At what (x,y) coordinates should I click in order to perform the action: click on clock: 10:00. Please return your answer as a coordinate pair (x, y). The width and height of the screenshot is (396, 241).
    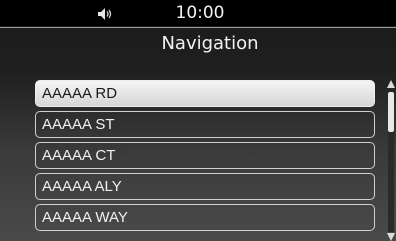
    Looking at the image, I should click on (200, 13).